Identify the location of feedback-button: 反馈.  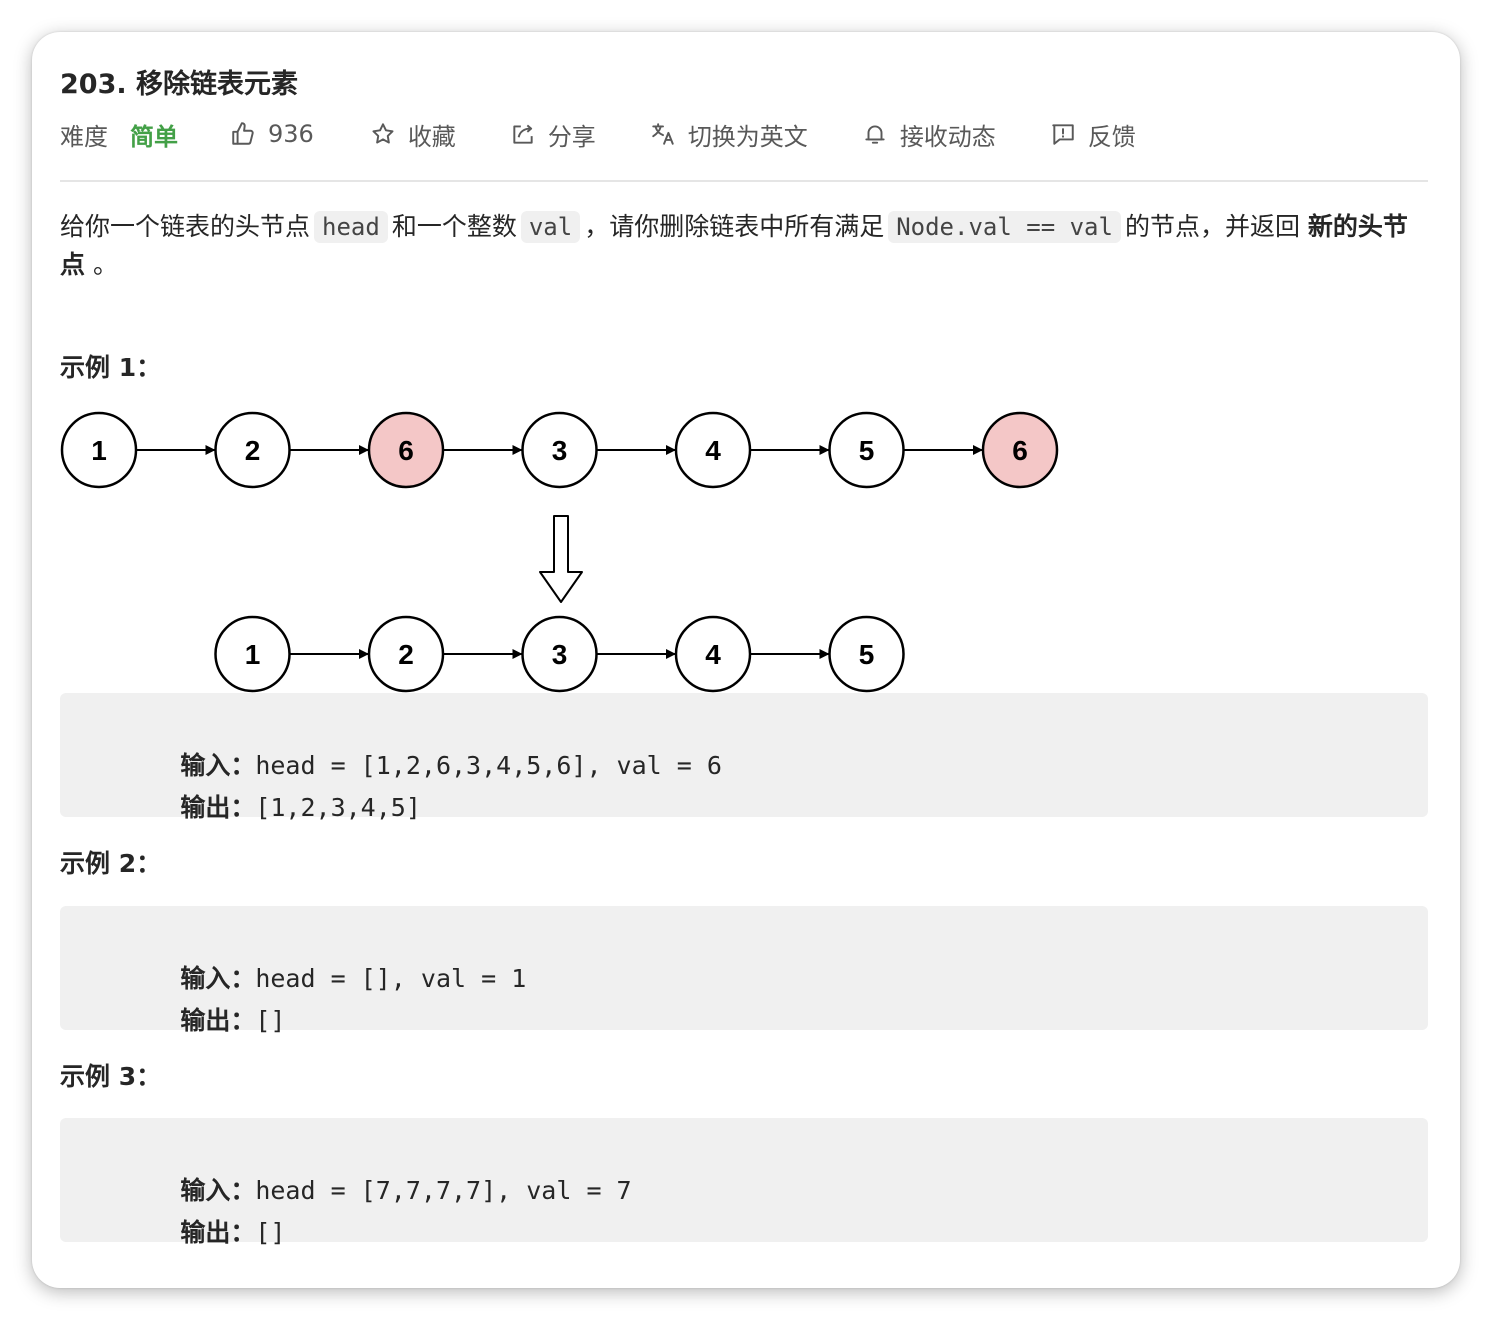
(1093, 134).